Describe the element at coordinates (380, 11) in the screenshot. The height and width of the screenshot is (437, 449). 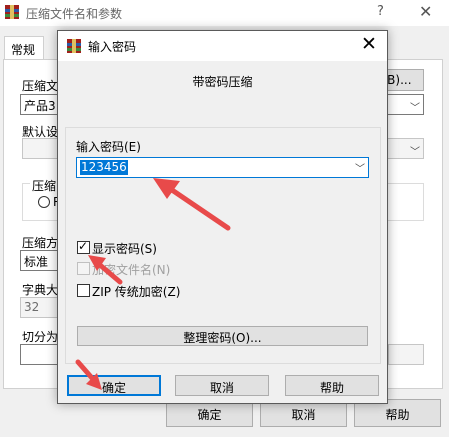
I see `help-icon: ?` at that location.